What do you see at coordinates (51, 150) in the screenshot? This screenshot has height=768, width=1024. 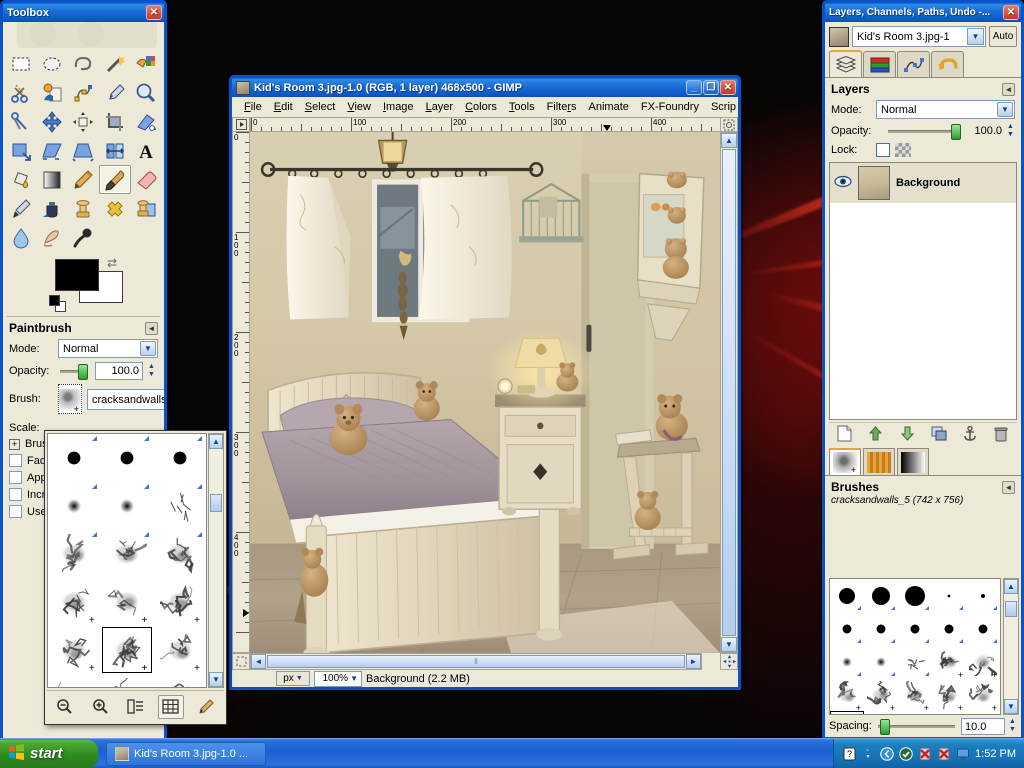 I see `shear-tool` at bounding box center [51, 150].